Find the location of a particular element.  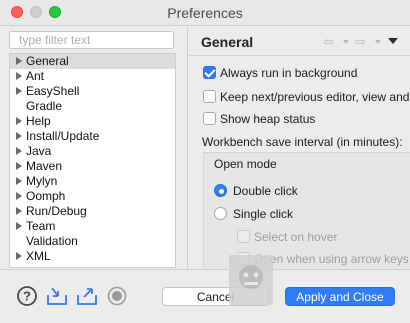

save-interval-label: Workbench save interval (in minutes): is located at coordinates (302, 142).